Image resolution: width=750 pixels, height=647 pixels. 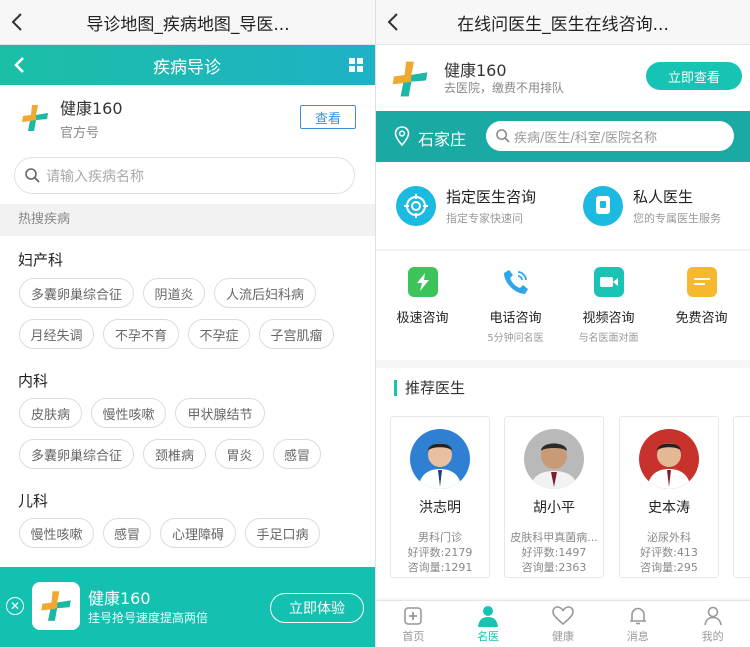 What do you see at coordinates (504, 88) in the screenshot?
I see `app-subtitle: 去医院，缴费不用排队` at bounding box center [504, 88].